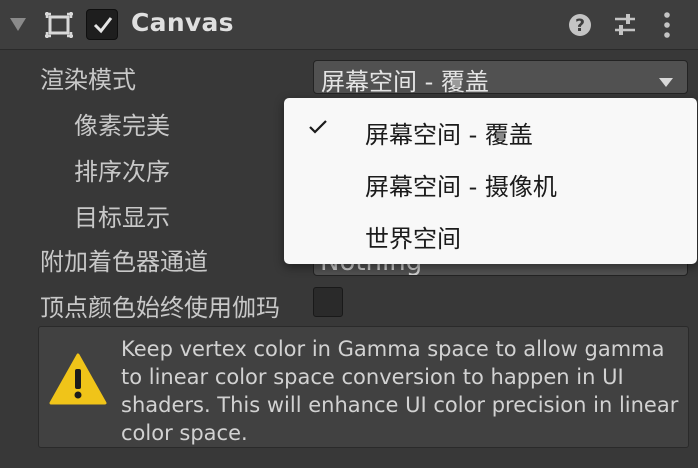  I want to click on sort-order-label: 排序次序, so click(122, 172).